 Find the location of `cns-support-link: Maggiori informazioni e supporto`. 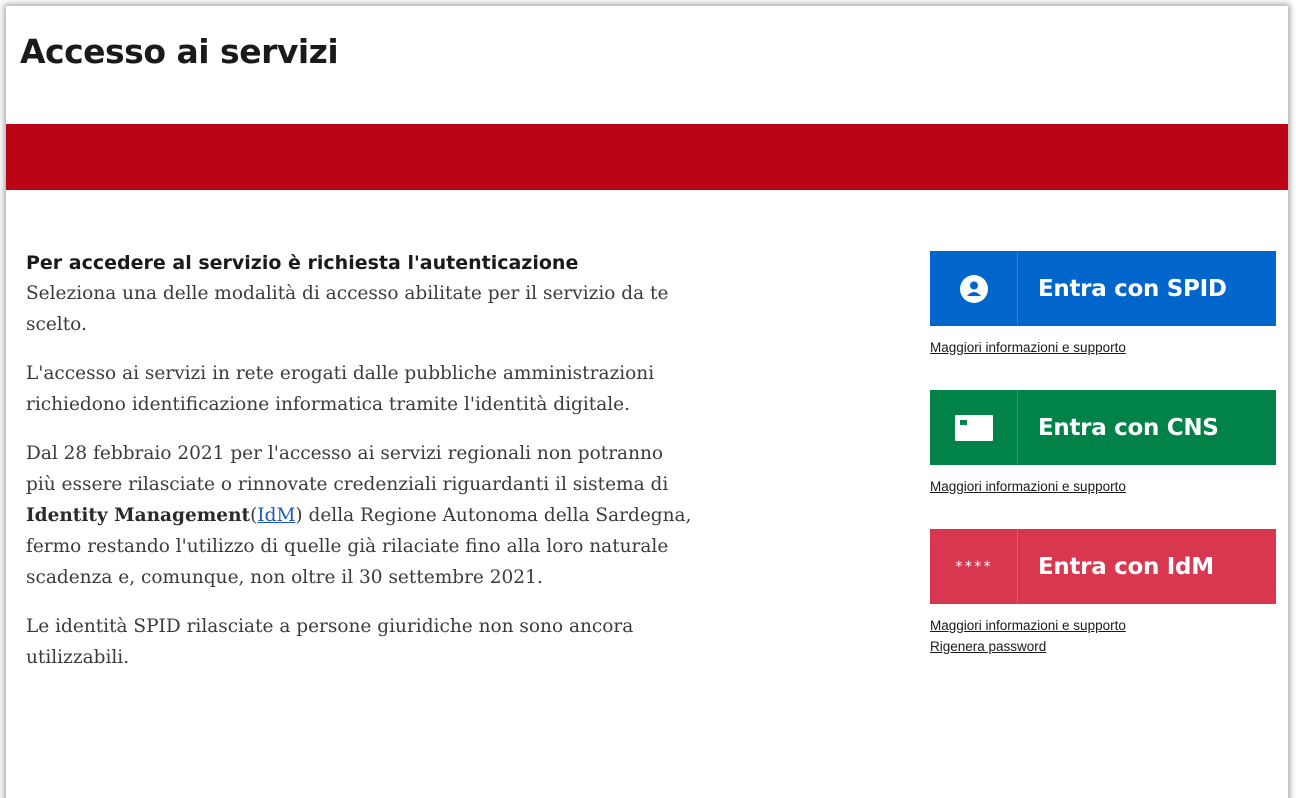

cns-support-link: Maggiori informazioni e supporto is located at coordinates (1104, 486).